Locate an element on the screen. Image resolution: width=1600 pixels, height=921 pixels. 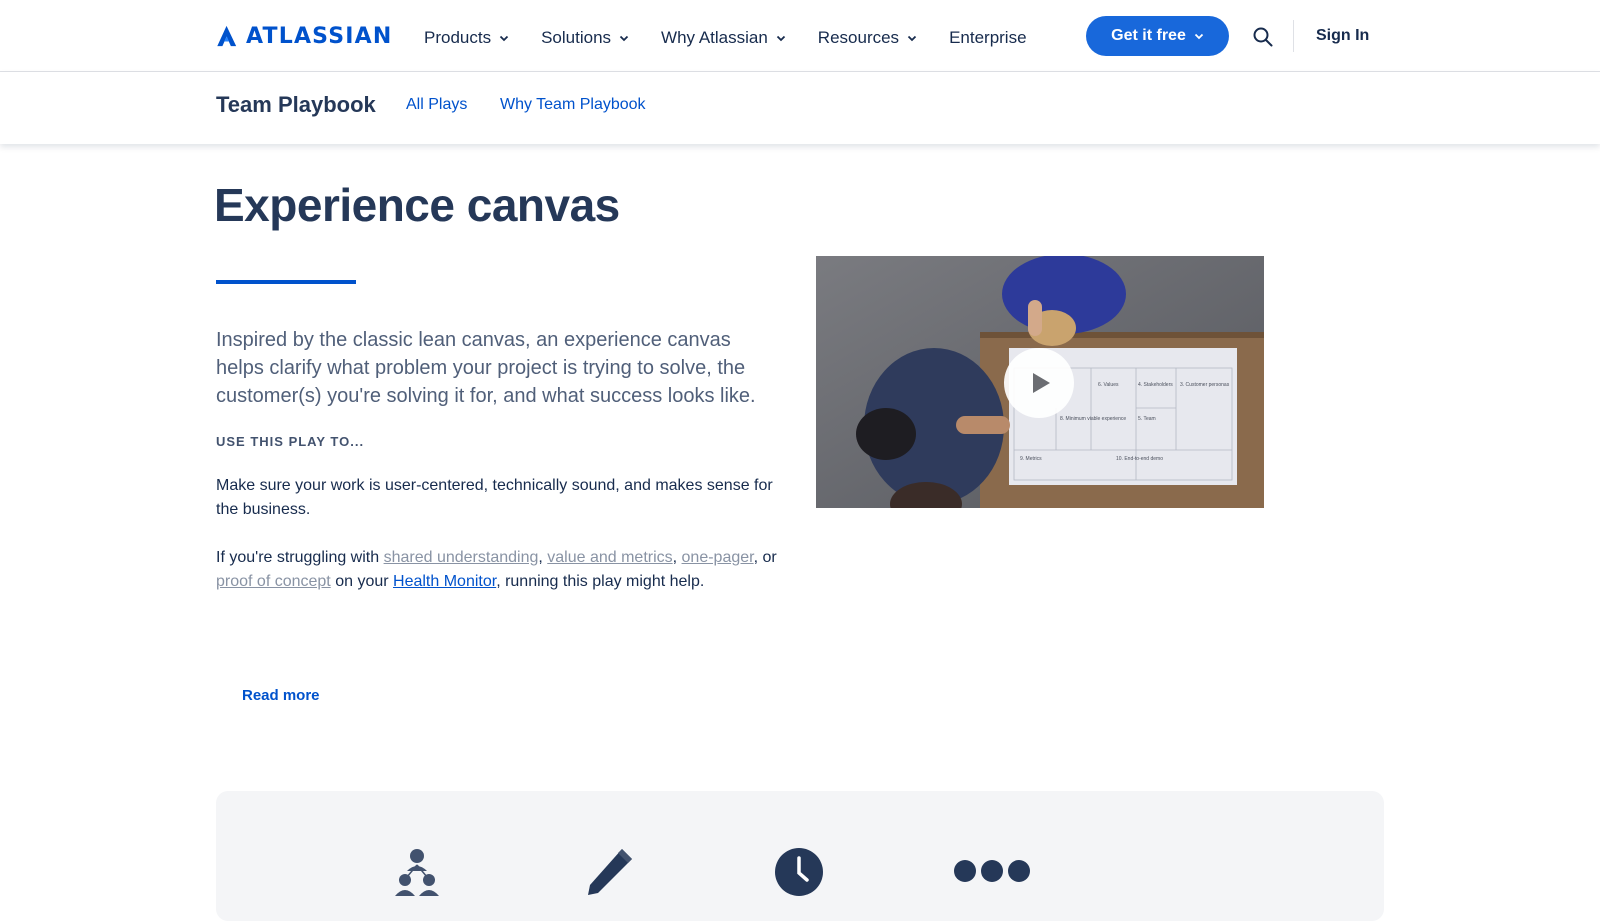
nav-solutions: Solutions is located at coordinates (585, 38).